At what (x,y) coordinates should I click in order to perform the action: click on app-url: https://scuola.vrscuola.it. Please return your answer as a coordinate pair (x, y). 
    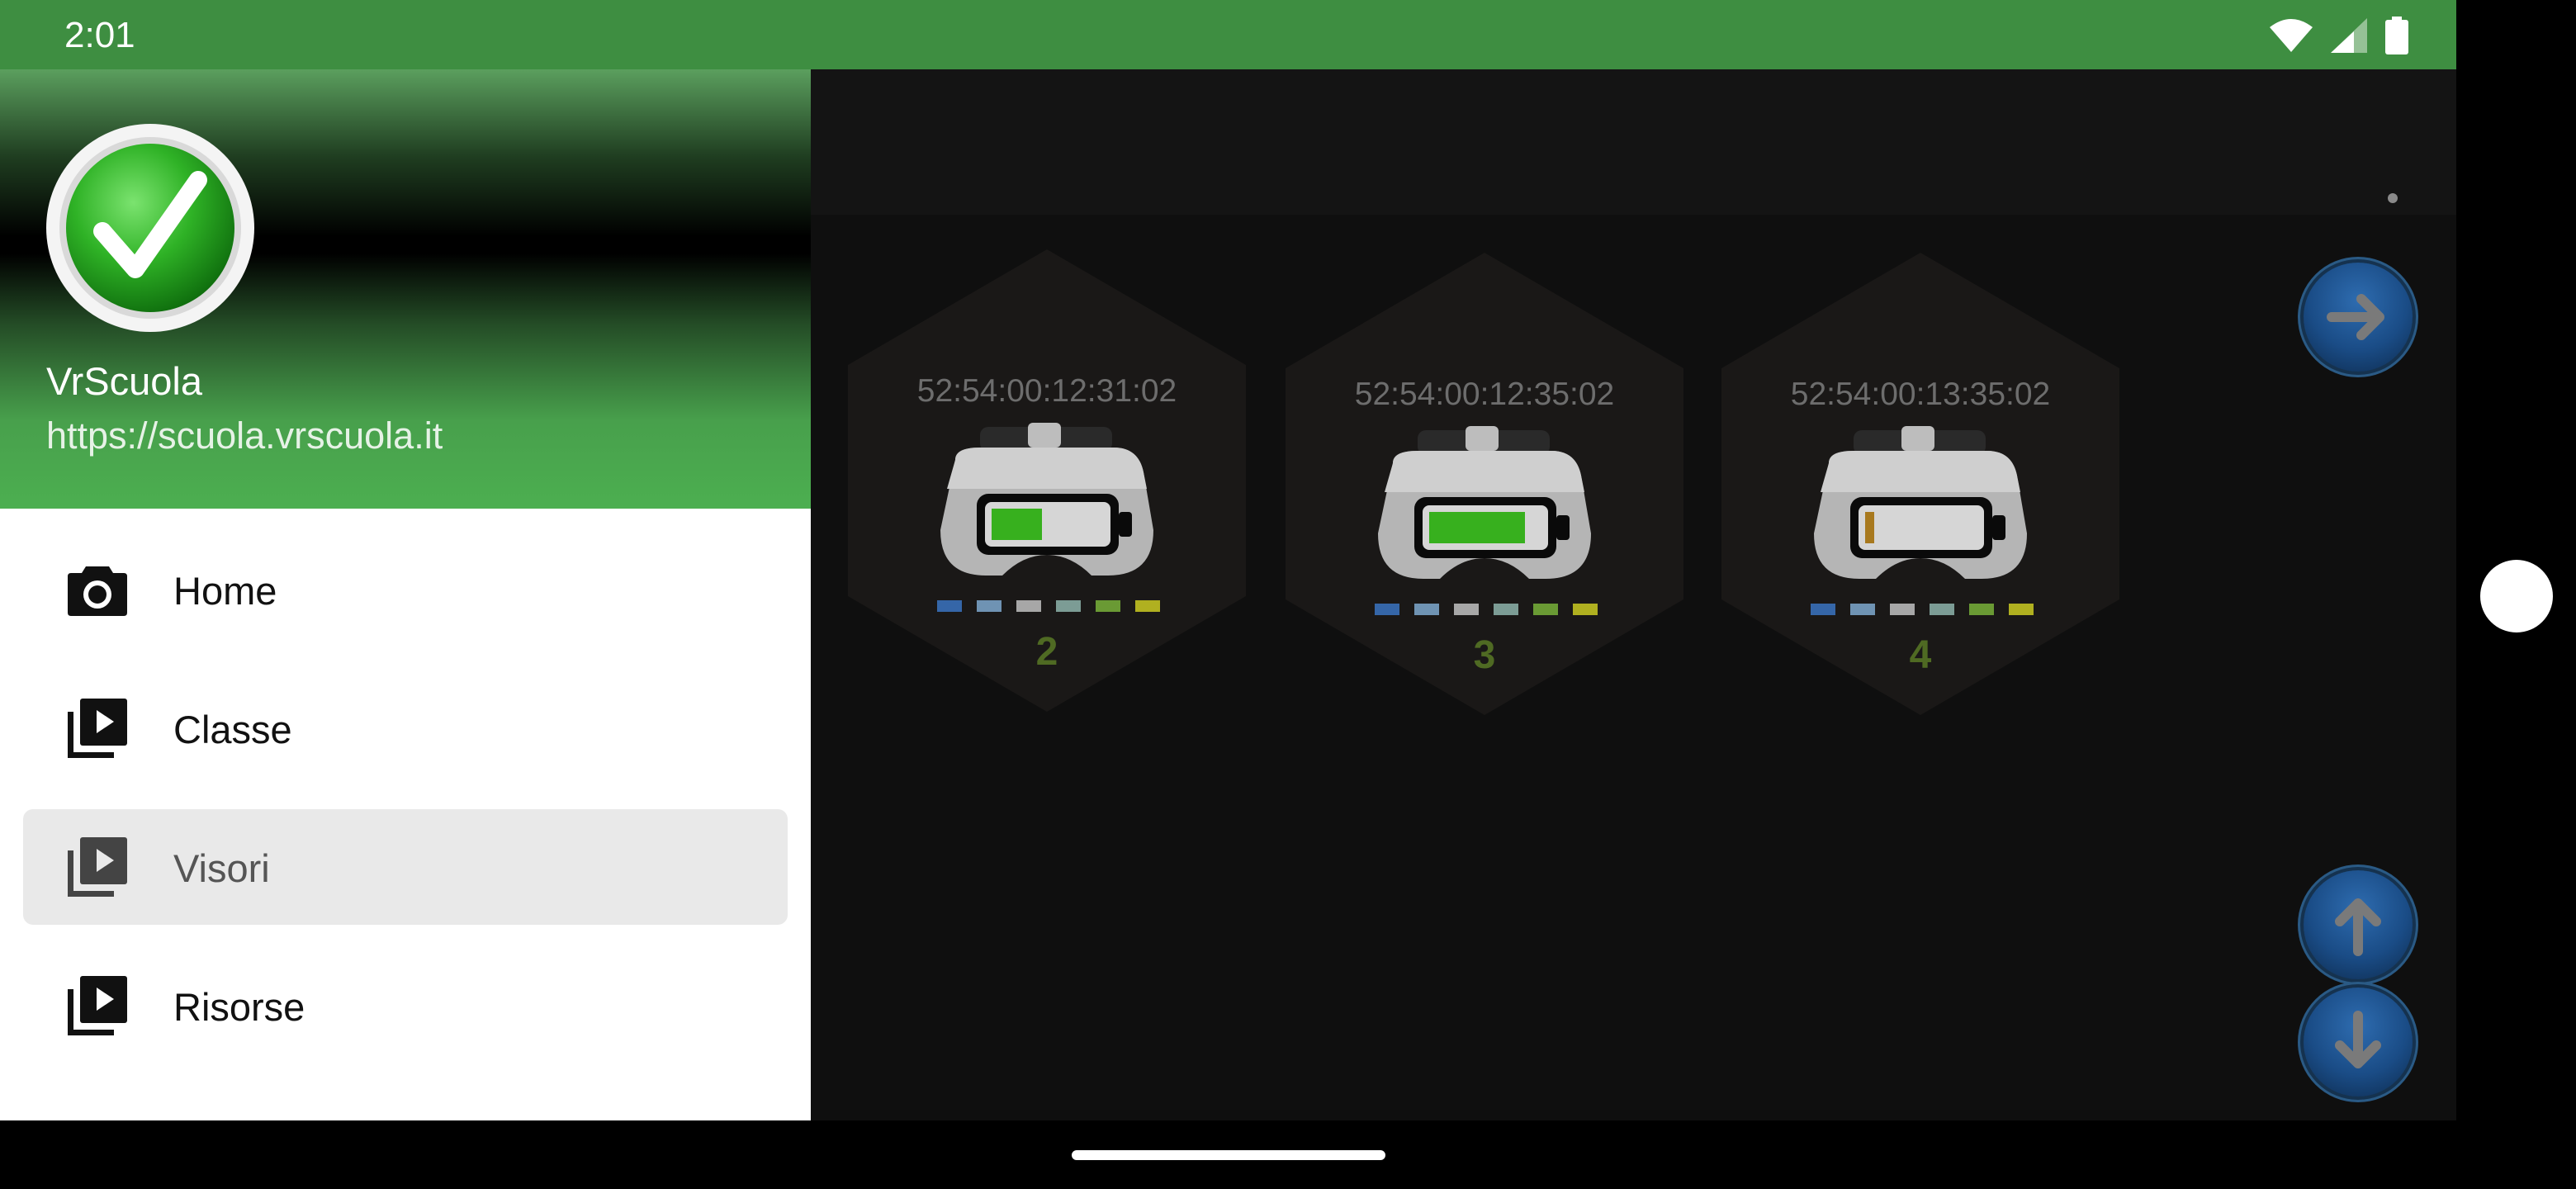
    Looking at the image, I should click on (244, 435).